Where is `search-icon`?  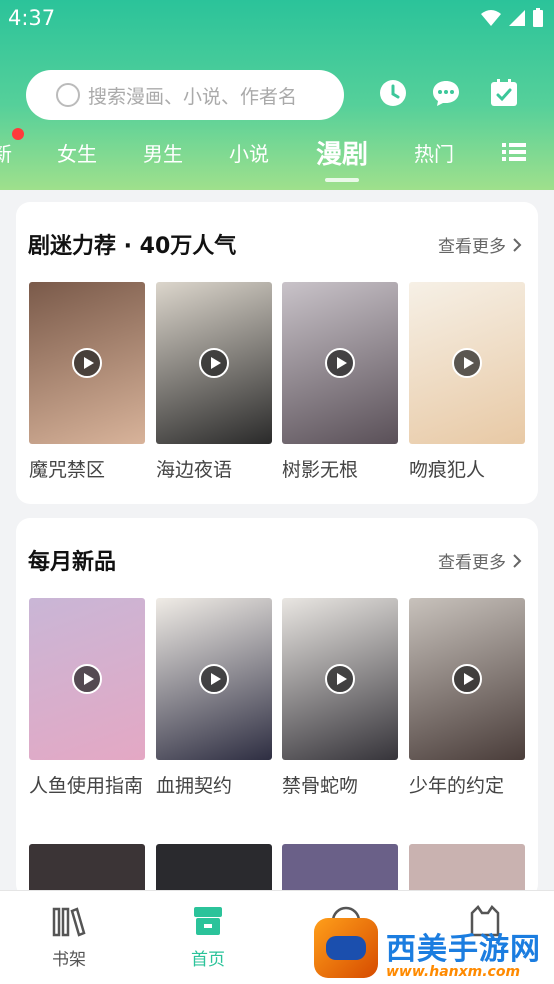
search-icon is located at coordinates (68, 95).